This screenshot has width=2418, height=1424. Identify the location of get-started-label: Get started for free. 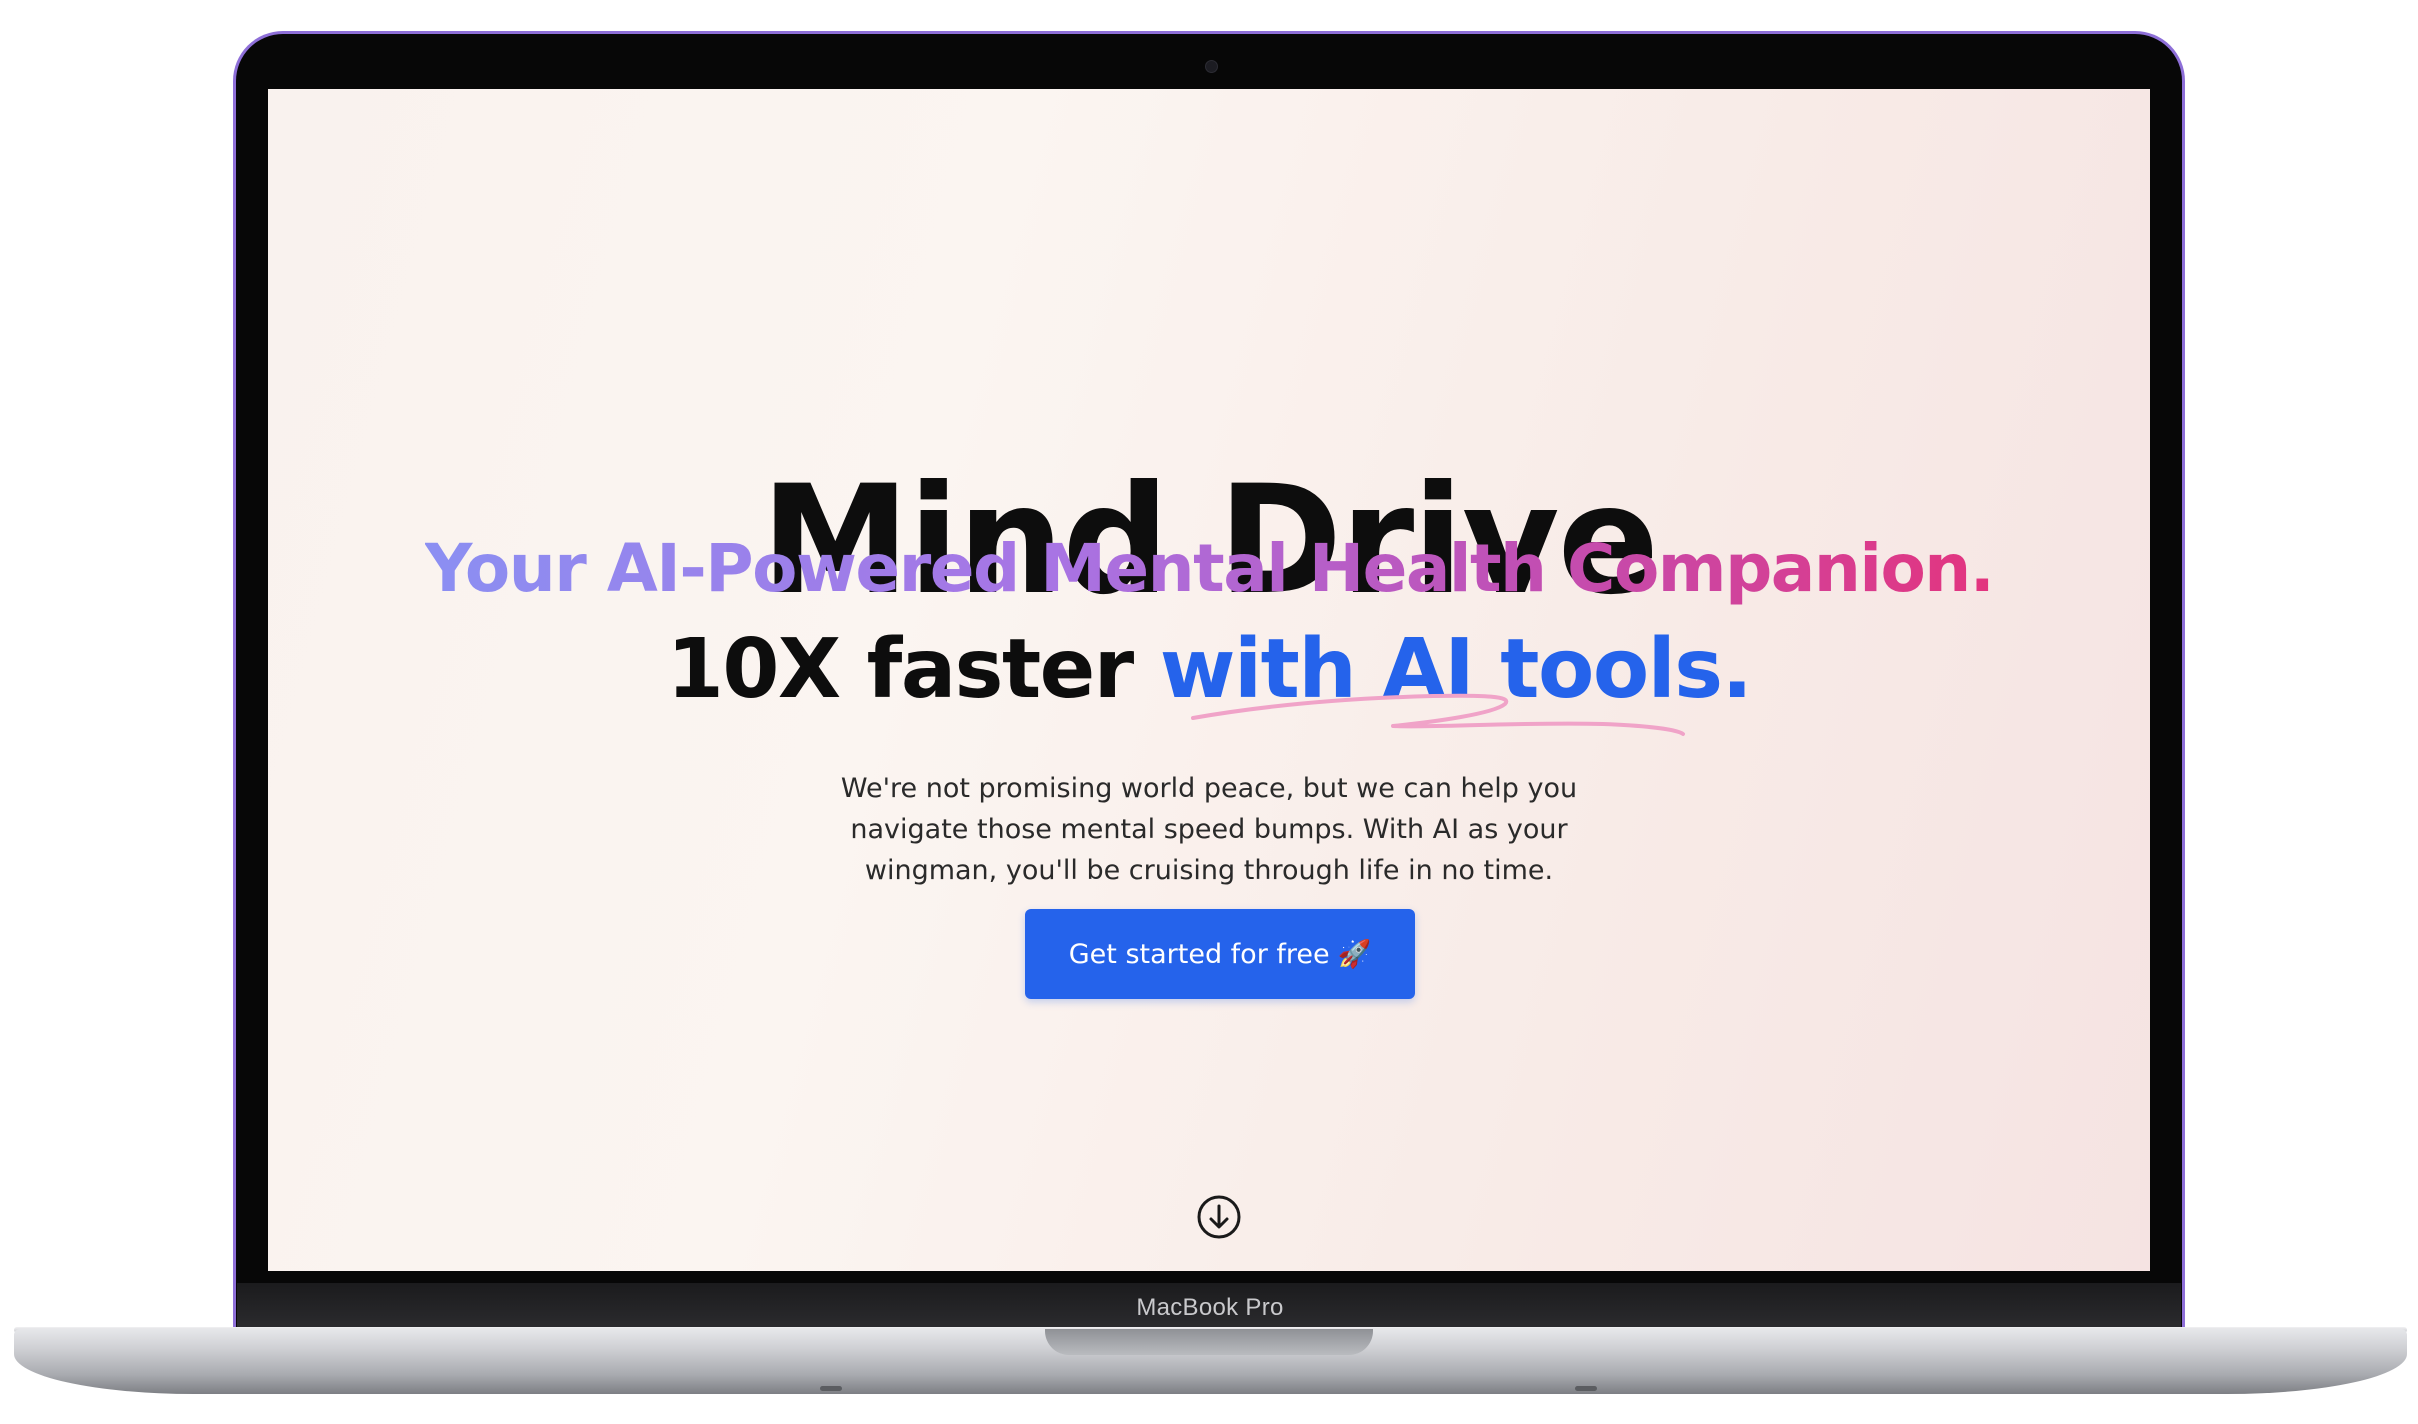
(1199, 954).